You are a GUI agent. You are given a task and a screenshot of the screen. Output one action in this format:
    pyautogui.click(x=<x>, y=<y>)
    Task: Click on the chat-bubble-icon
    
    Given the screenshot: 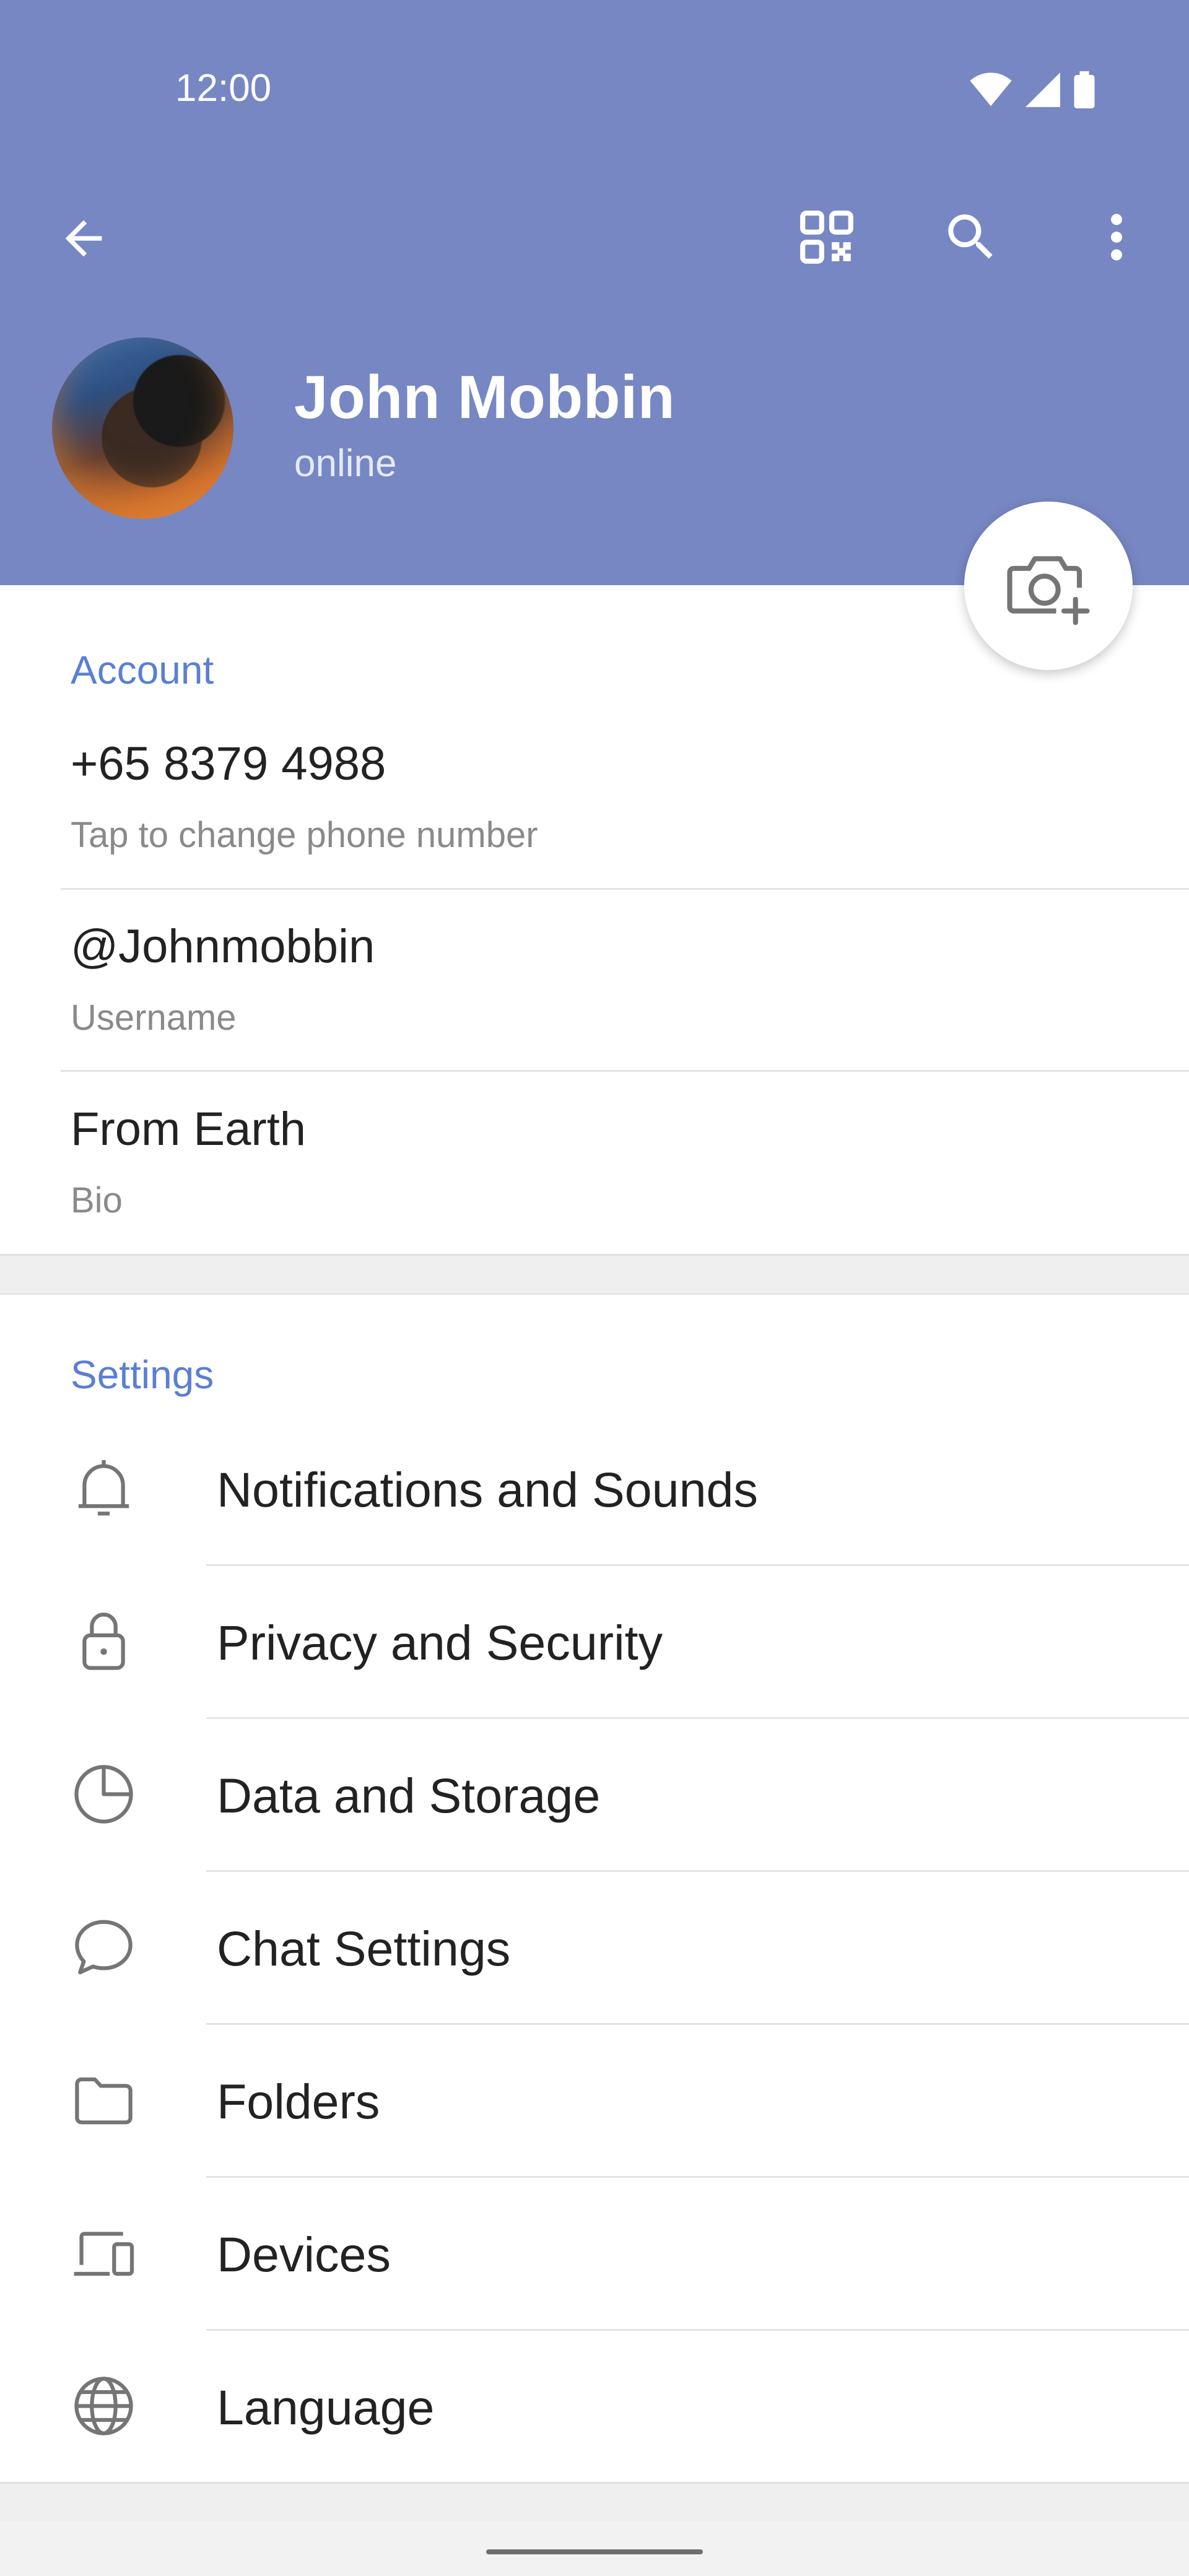 What is the action you would take?
    pyautogui.click(x=104, y=1947)
    